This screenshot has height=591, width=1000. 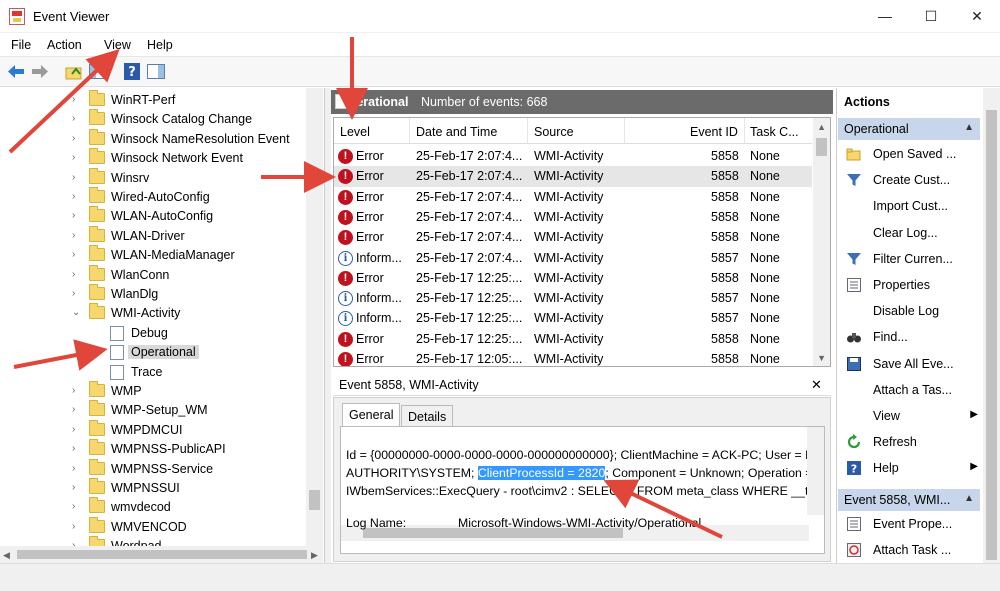 I want to click on actions-section-event: Event 5858, WMI... ▲, so click(x=909, y=500).